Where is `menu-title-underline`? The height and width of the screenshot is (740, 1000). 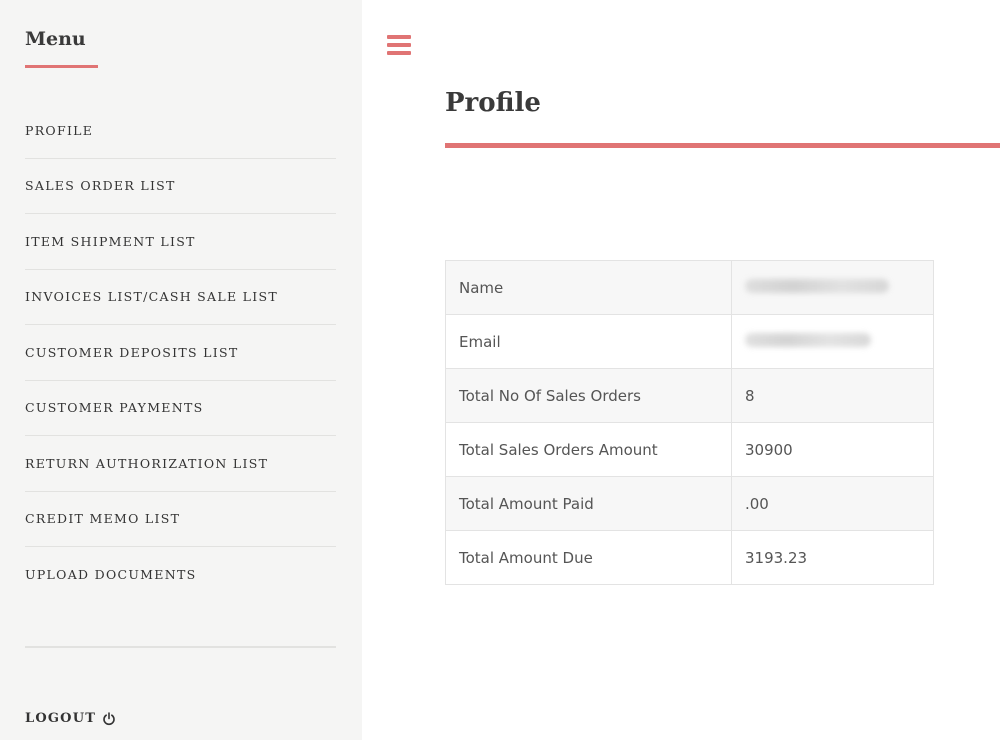 menu-title-underline is located at coordinates (61, 66).